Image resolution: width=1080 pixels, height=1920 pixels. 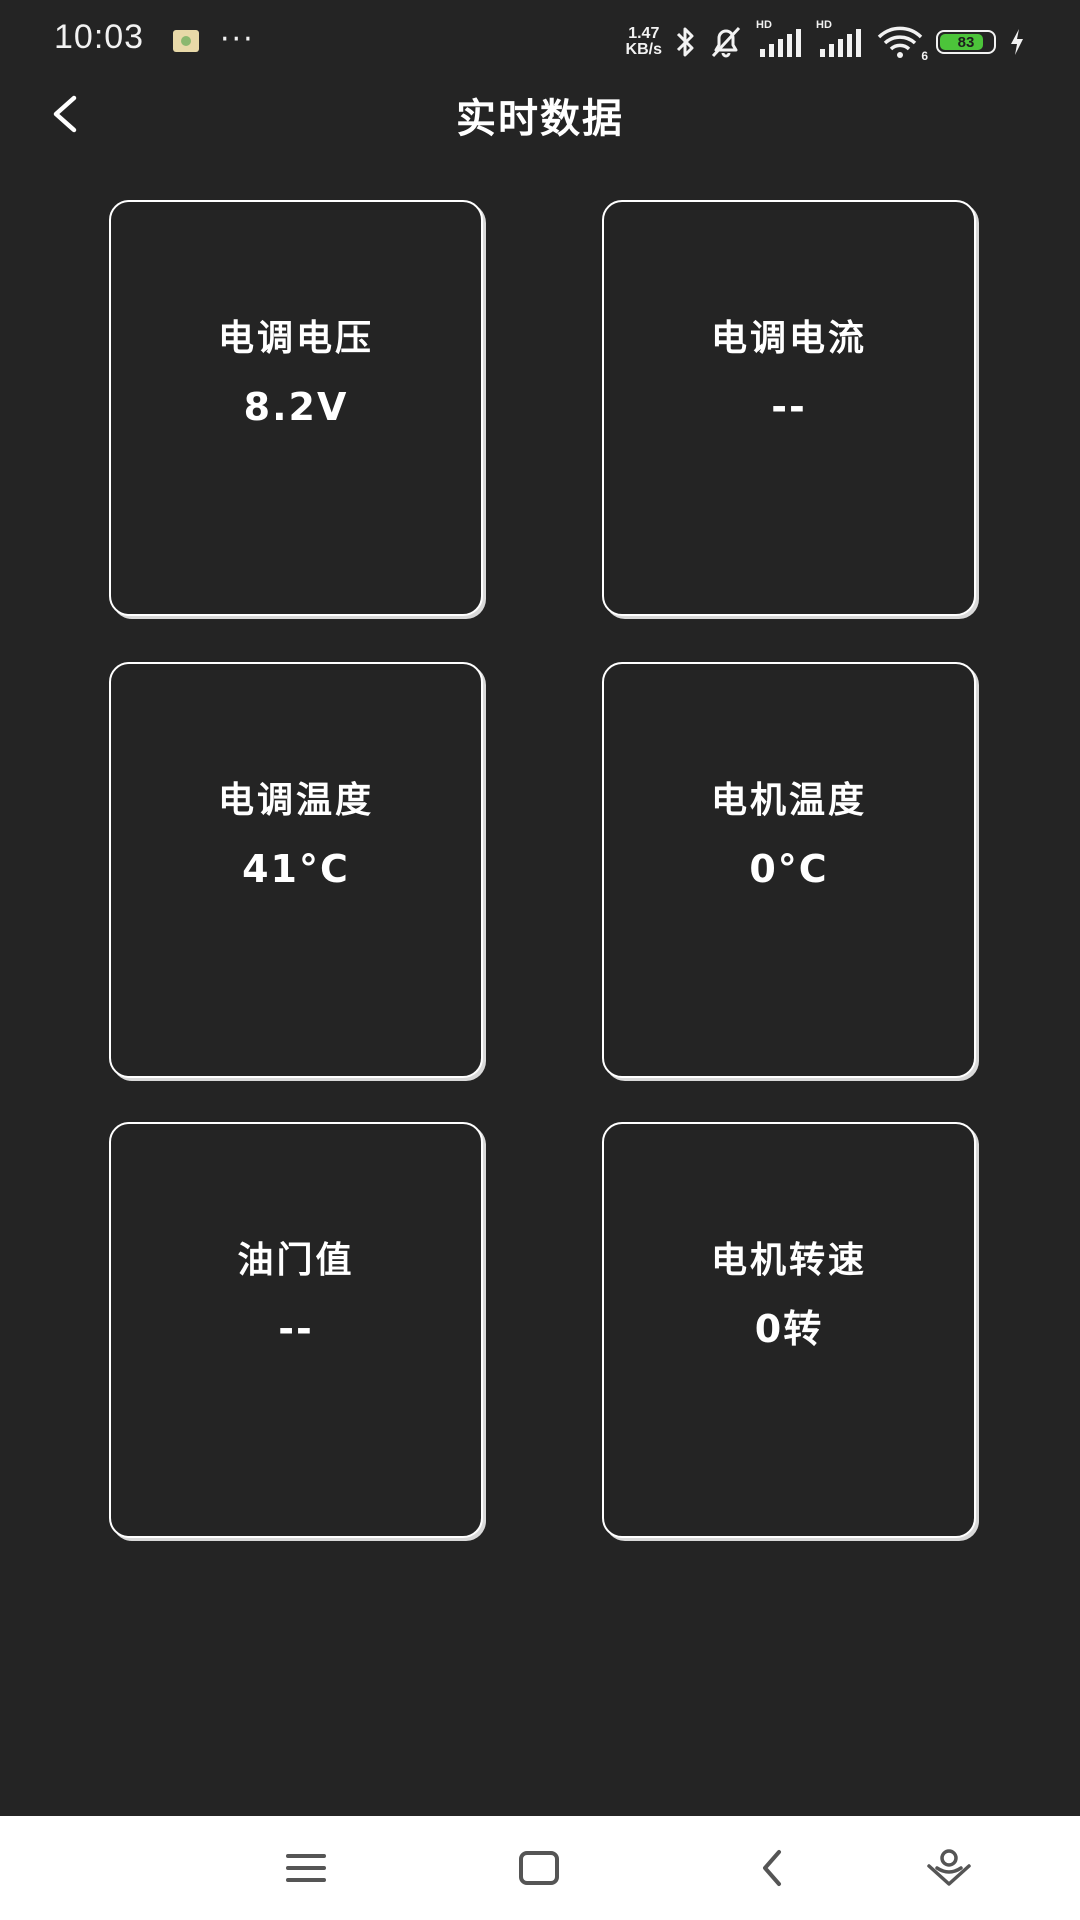 I want to click on home-icon, so click(x=539, y=1868).